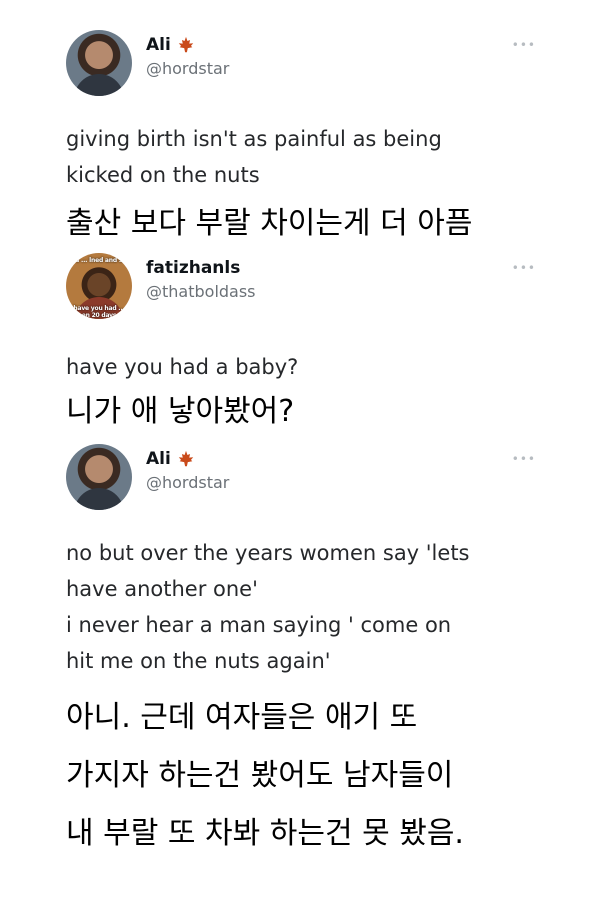 The width and height of the screenshot is (600, 900). Describe the element at coordinates (163, 175) in the screenshot. I see `tweet-text-line: kicked on the nuts` at that location.